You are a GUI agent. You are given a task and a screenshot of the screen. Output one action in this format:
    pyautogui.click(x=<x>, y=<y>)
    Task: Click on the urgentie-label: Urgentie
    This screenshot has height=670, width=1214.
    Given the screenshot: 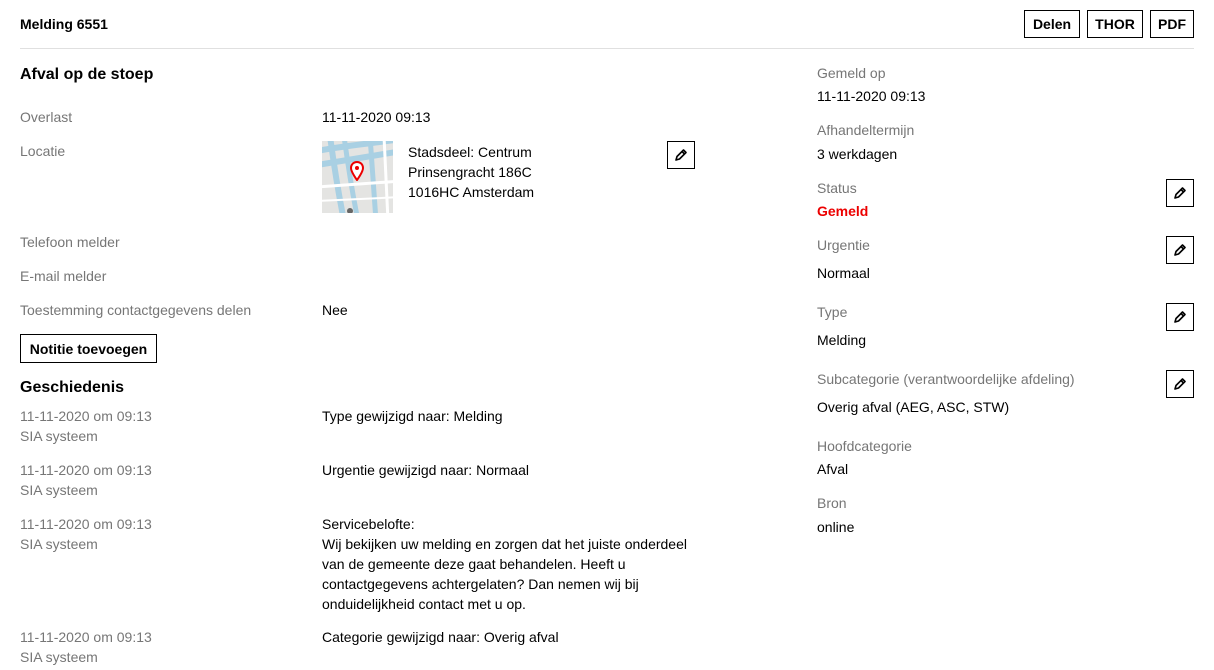 What is the action you would take?
    pyautogui.click(x=843, y=245)
    